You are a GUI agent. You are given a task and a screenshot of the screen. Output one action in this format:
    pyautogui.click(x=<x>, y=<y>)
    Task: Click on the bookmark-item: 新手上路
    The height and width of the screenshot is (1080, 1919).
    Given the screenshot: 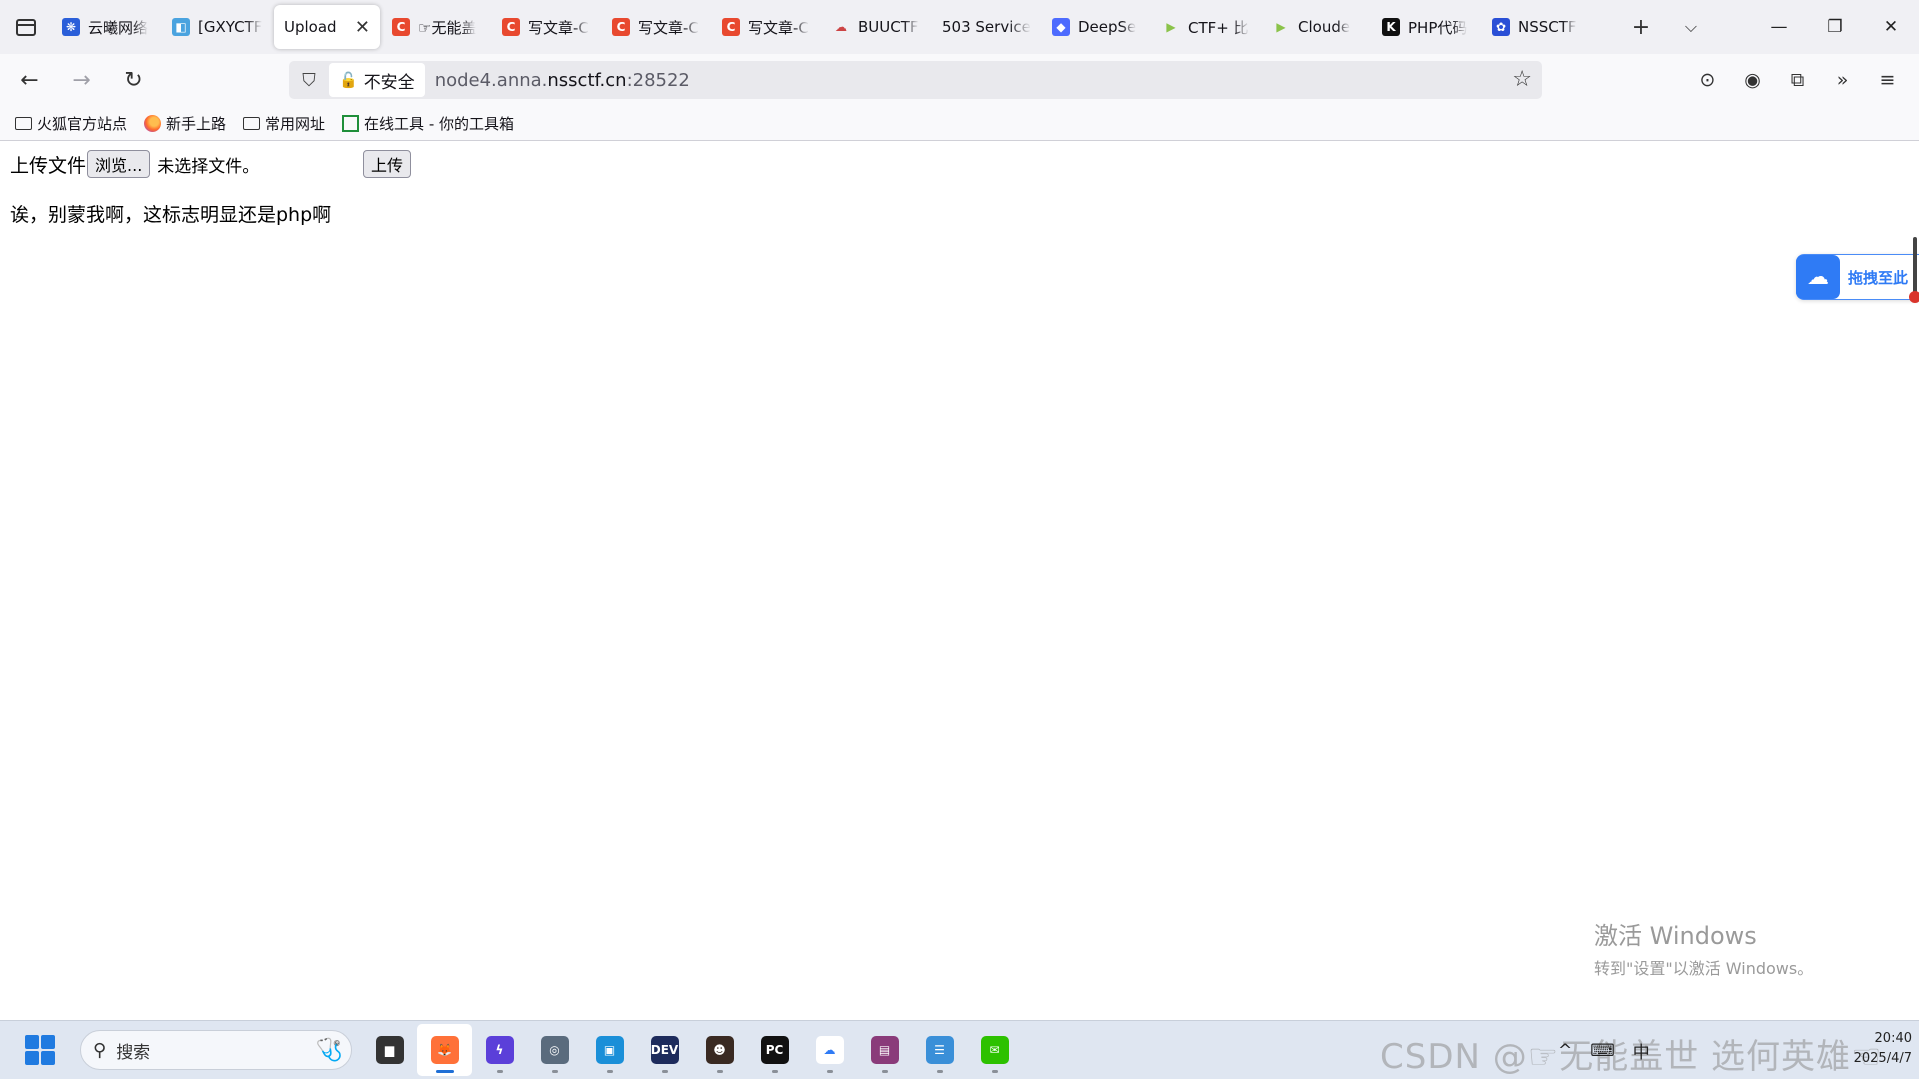 What is the action you would take?
    pyautogui.click(x=184, y=123)
    